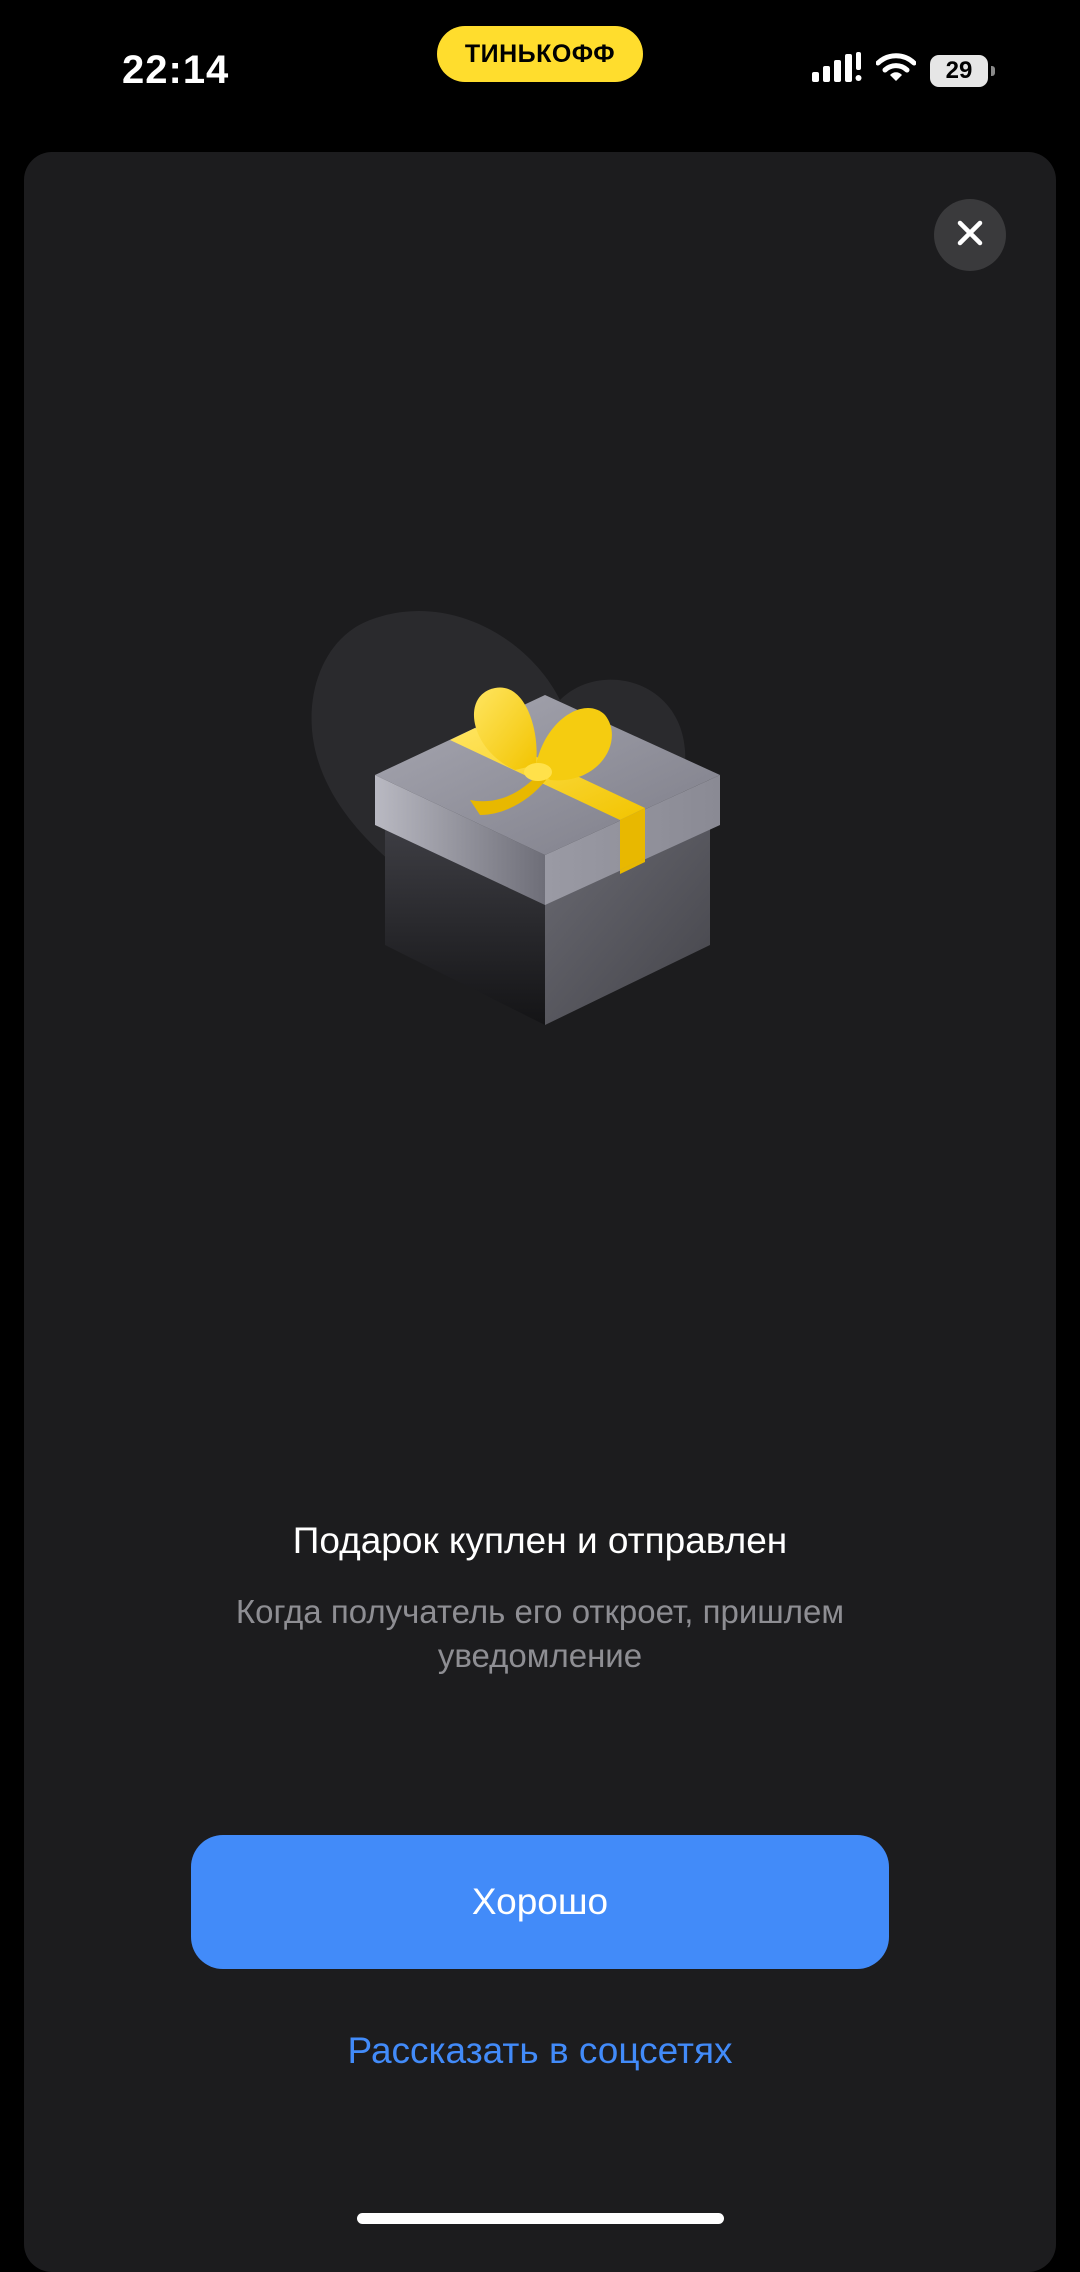 This screenshot has height=2272, width=1080. I want to click on gift-box-illustration, so click(540, 820).